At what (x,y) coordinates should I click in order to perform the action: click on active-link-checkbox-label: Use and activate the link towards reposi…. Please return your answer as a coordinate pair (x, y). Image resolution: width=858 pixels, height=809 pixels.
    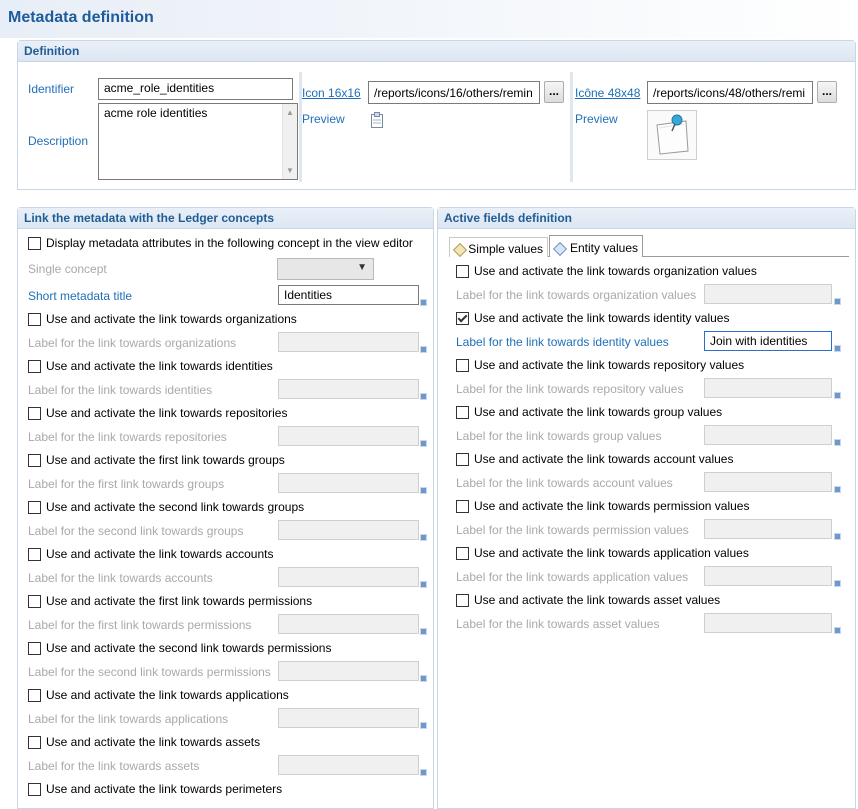
    Looking at the image, I should click on (609, 365).